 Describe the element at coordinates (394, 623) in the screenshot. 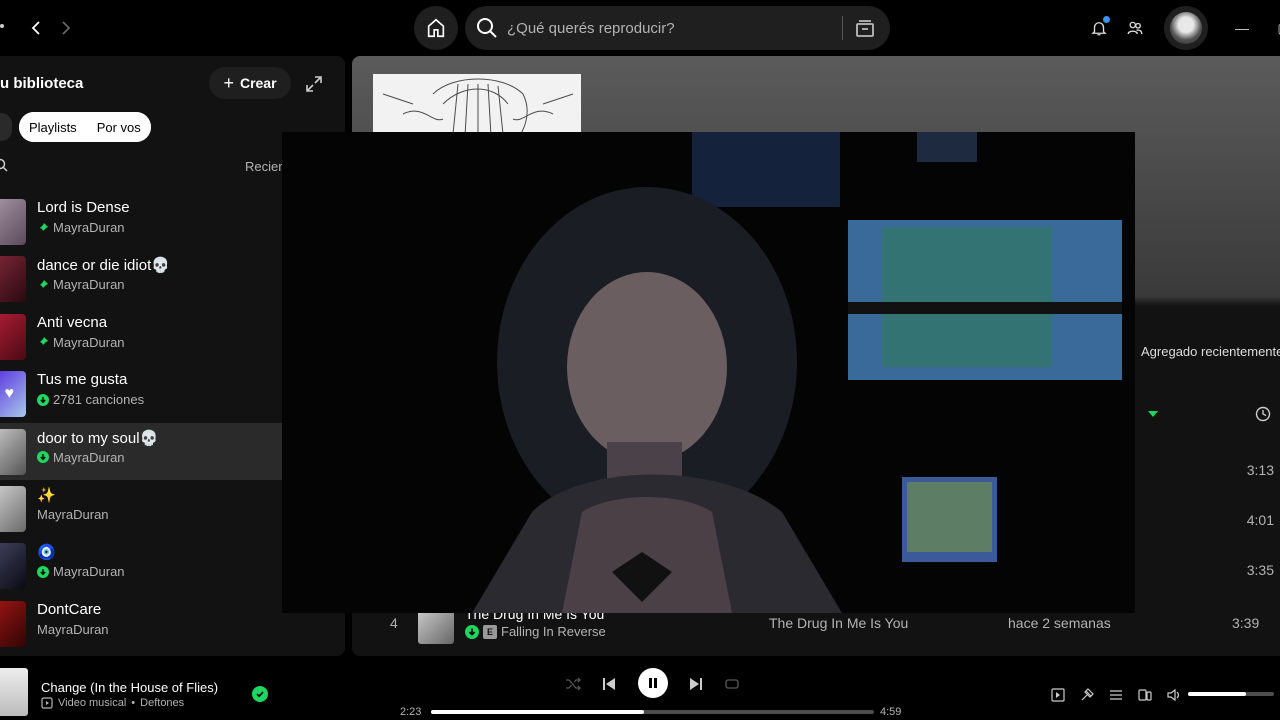

I see `track-number: 4` at that location.